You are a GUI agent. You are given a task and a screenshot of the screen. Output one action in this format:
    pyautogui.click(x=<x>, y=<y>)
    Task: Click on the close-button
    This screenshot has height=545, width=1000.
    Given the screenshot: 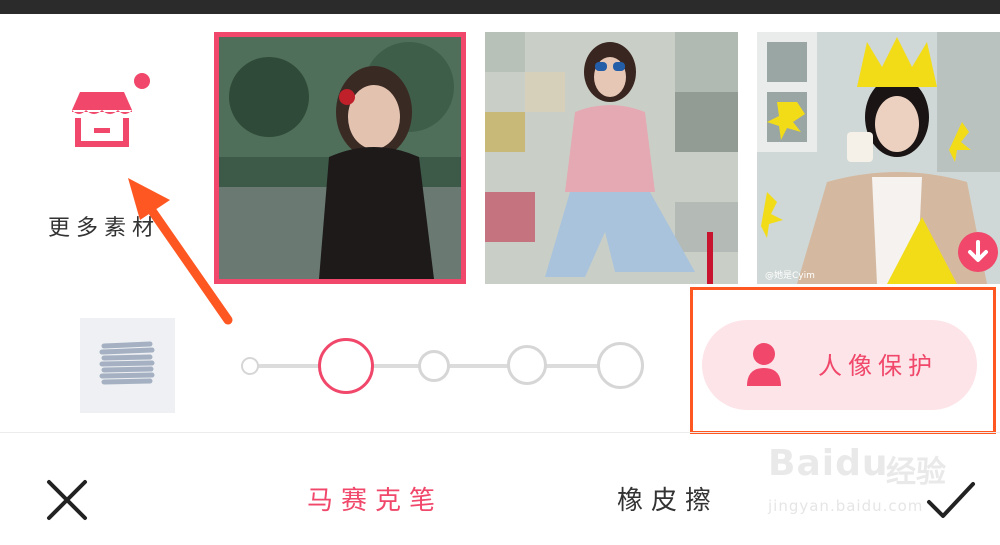 What is the action you would take?
    pyautogui.click(x=67, y=500)
    